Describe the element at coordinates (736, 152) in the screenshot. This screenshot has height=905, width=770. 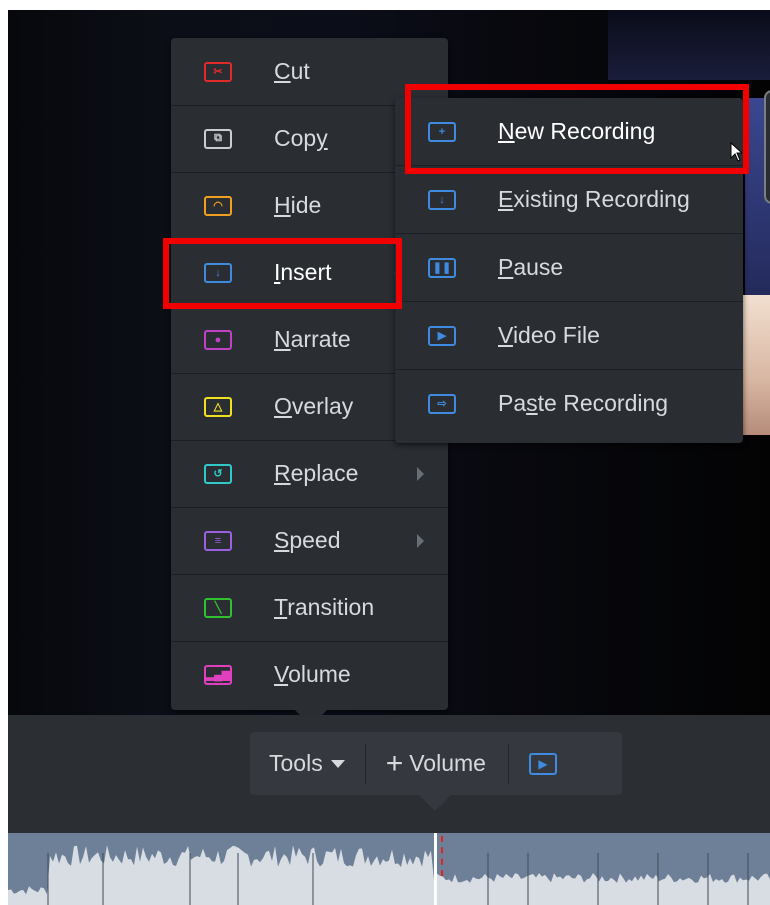
I see `mouse-cursor-icon` at that location.